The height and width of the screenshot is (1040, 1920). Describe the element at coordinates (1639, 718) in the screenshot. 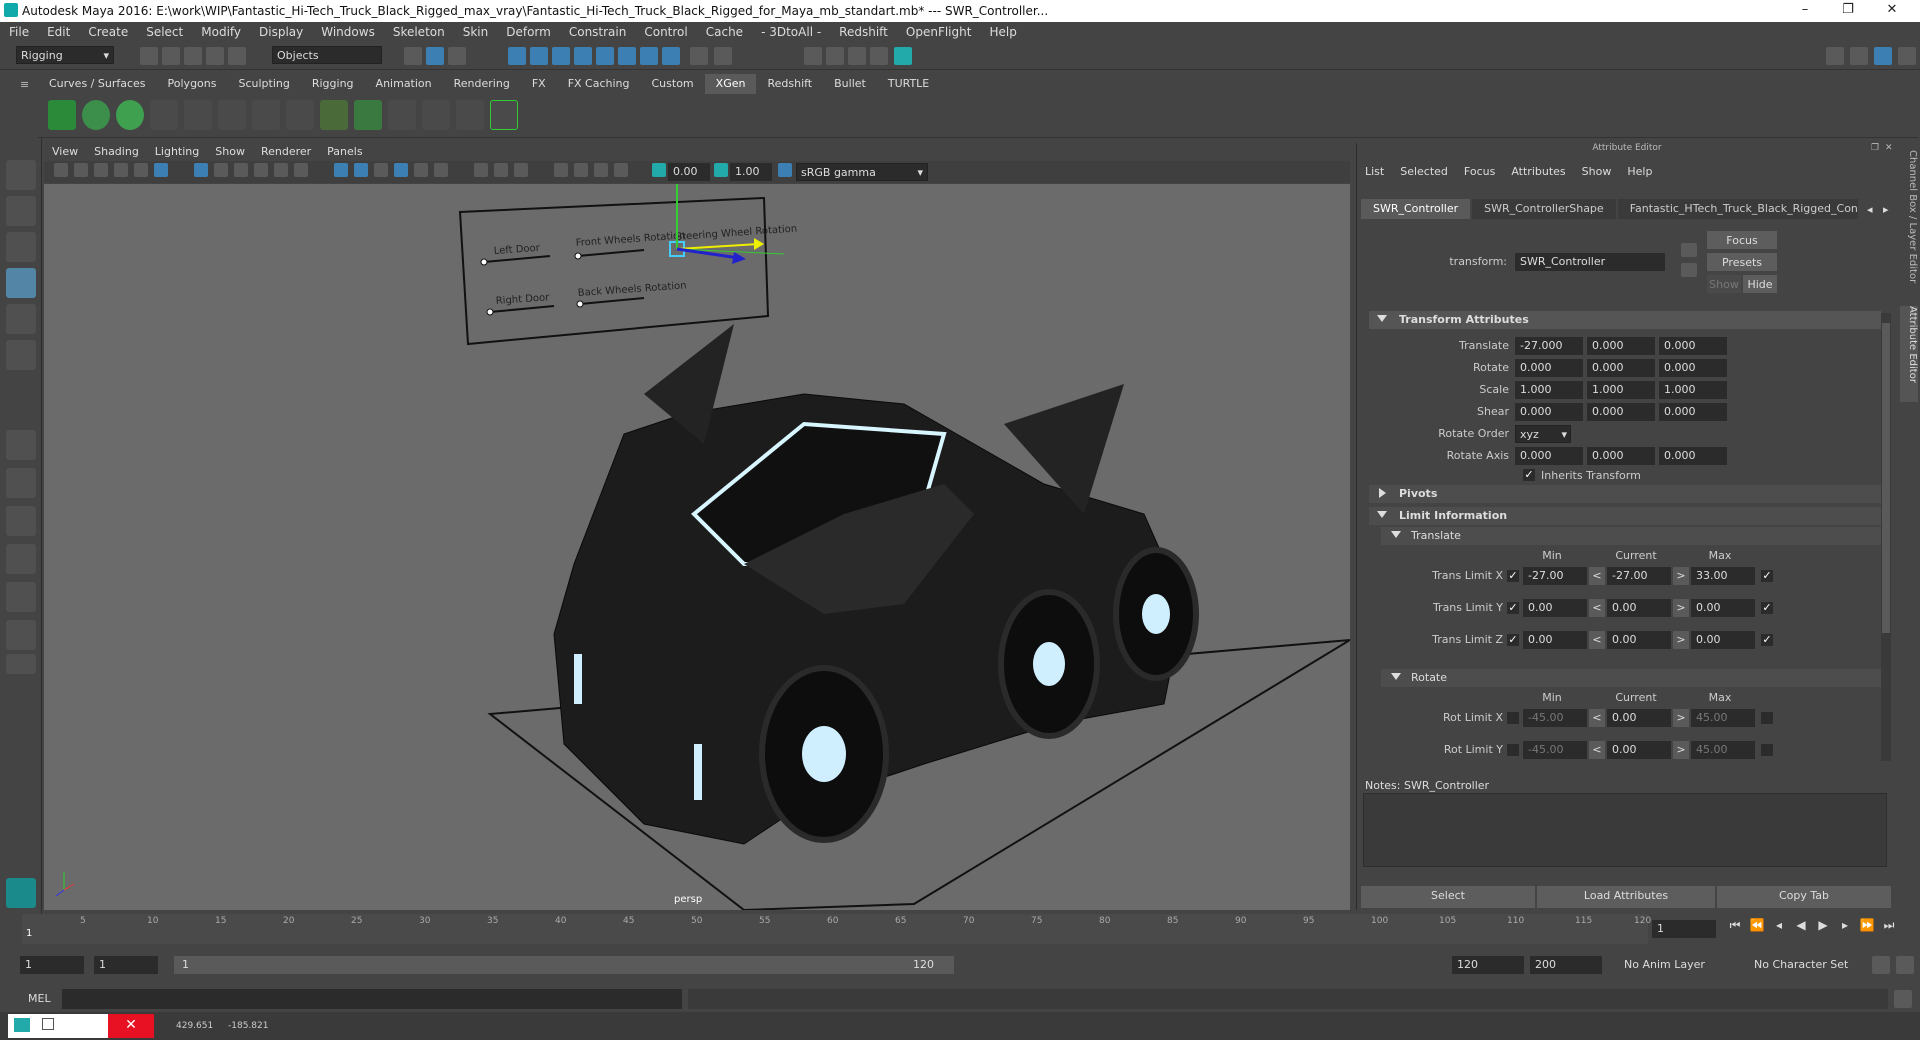

I see `rot-limit-x-current-field: 0.00` at that location.